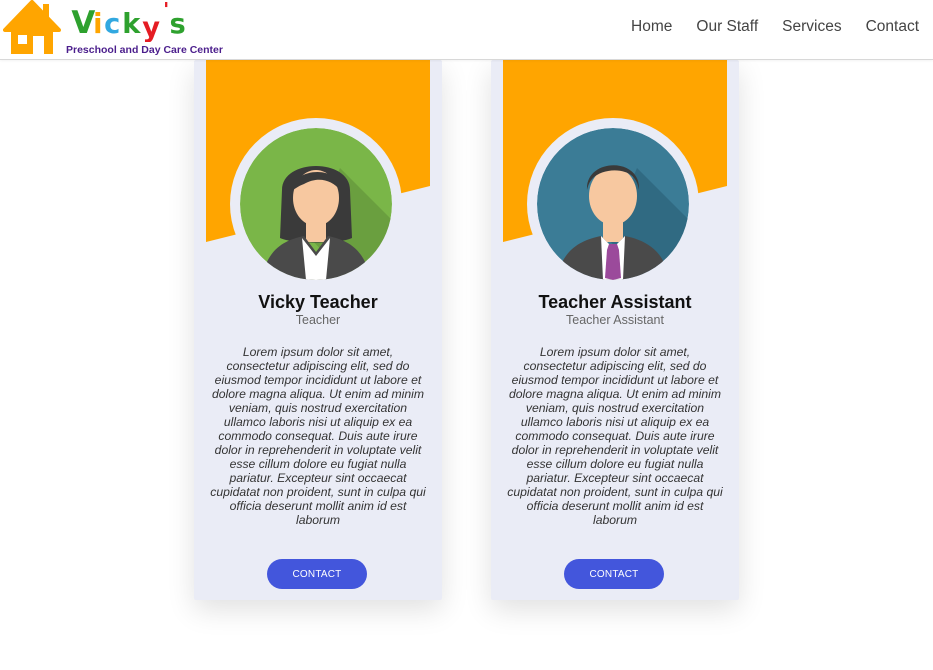  What do you see at coordinates (763, 27) in the screenshot?
I see `main-nav: Home Our Staff Services Contact` at bounding box center [763, 27].